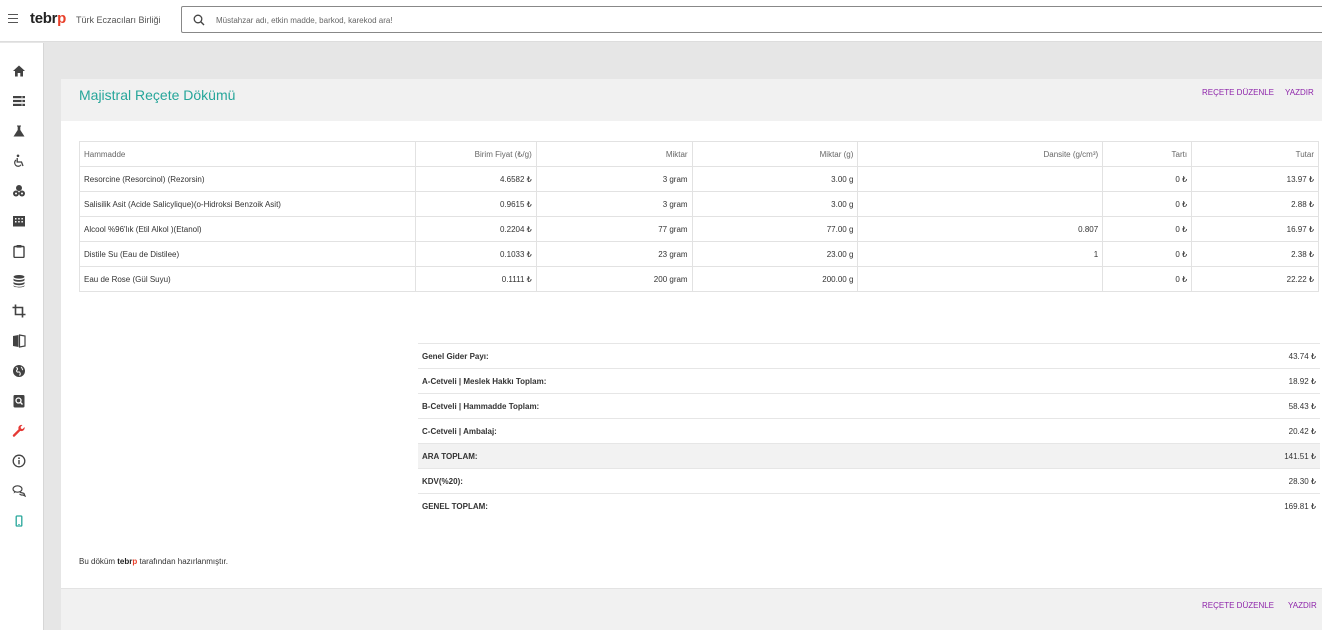  Describe the element at coordinates (182, 561) in the screenshot. I see `footnote-suffix: tarafından hazırlanmıştır.` at that location.